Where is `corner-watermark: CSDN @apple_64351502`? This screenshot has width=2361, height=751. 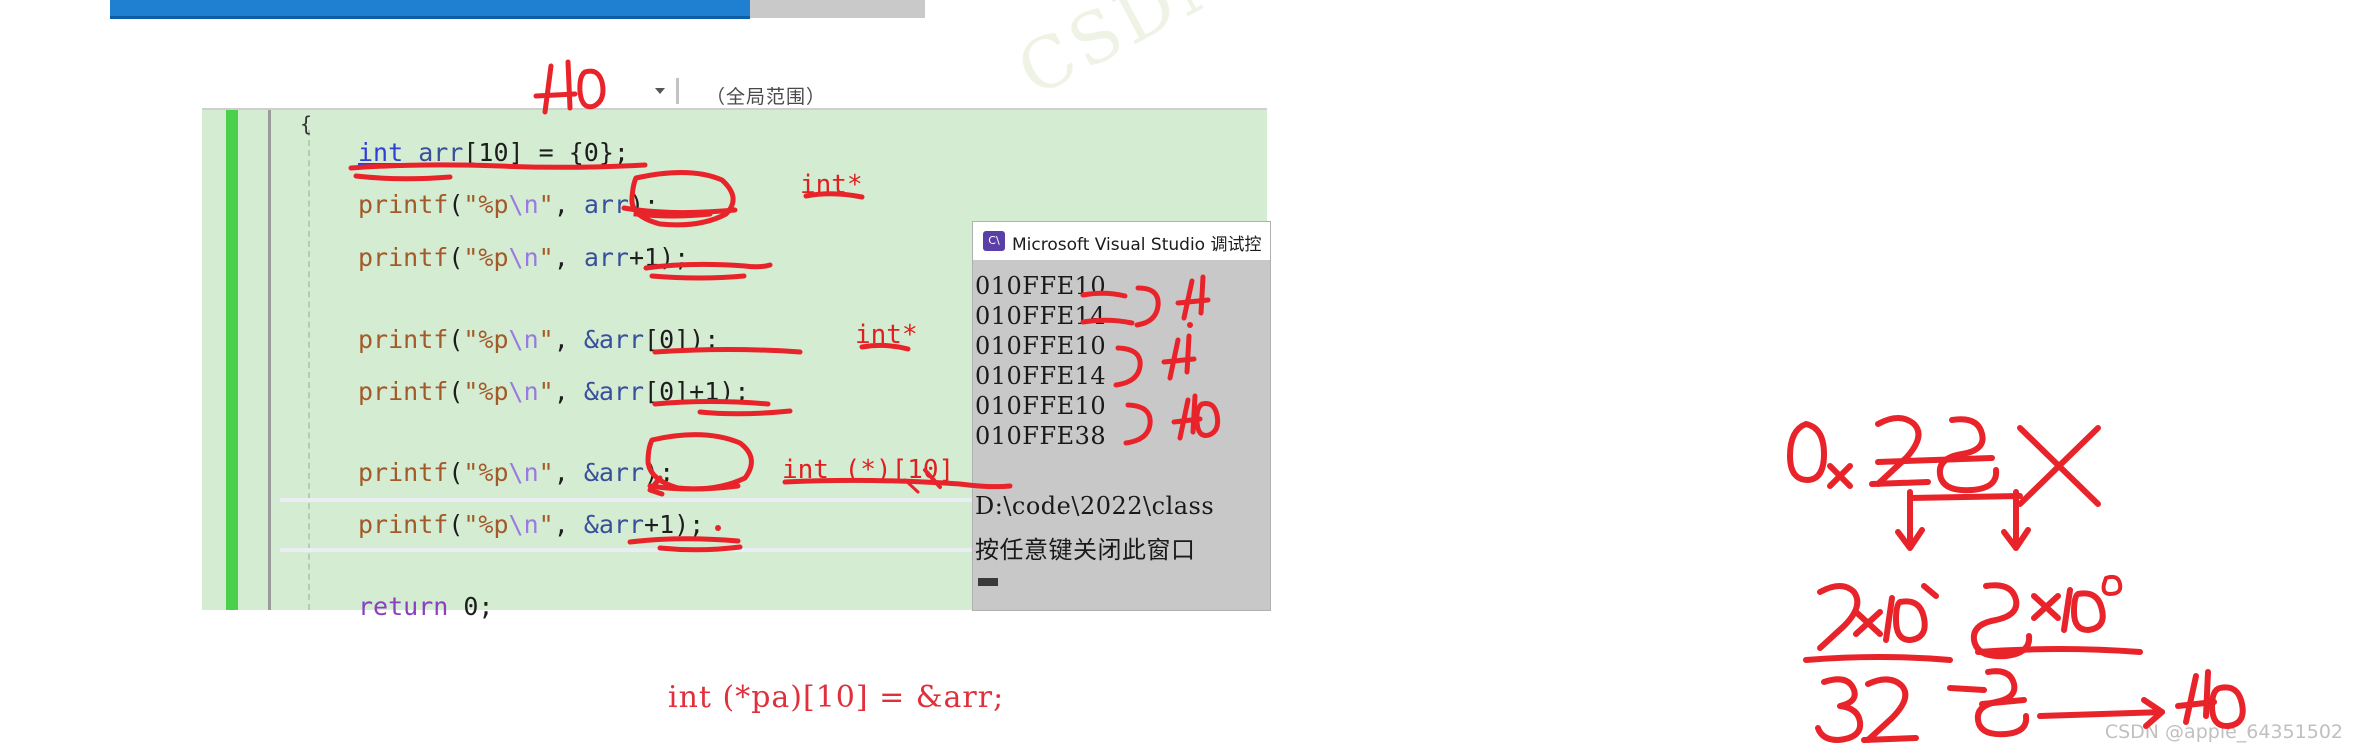
corner-watermark: CSDN @apple_64351502 is located at coordinates (2223, 732).